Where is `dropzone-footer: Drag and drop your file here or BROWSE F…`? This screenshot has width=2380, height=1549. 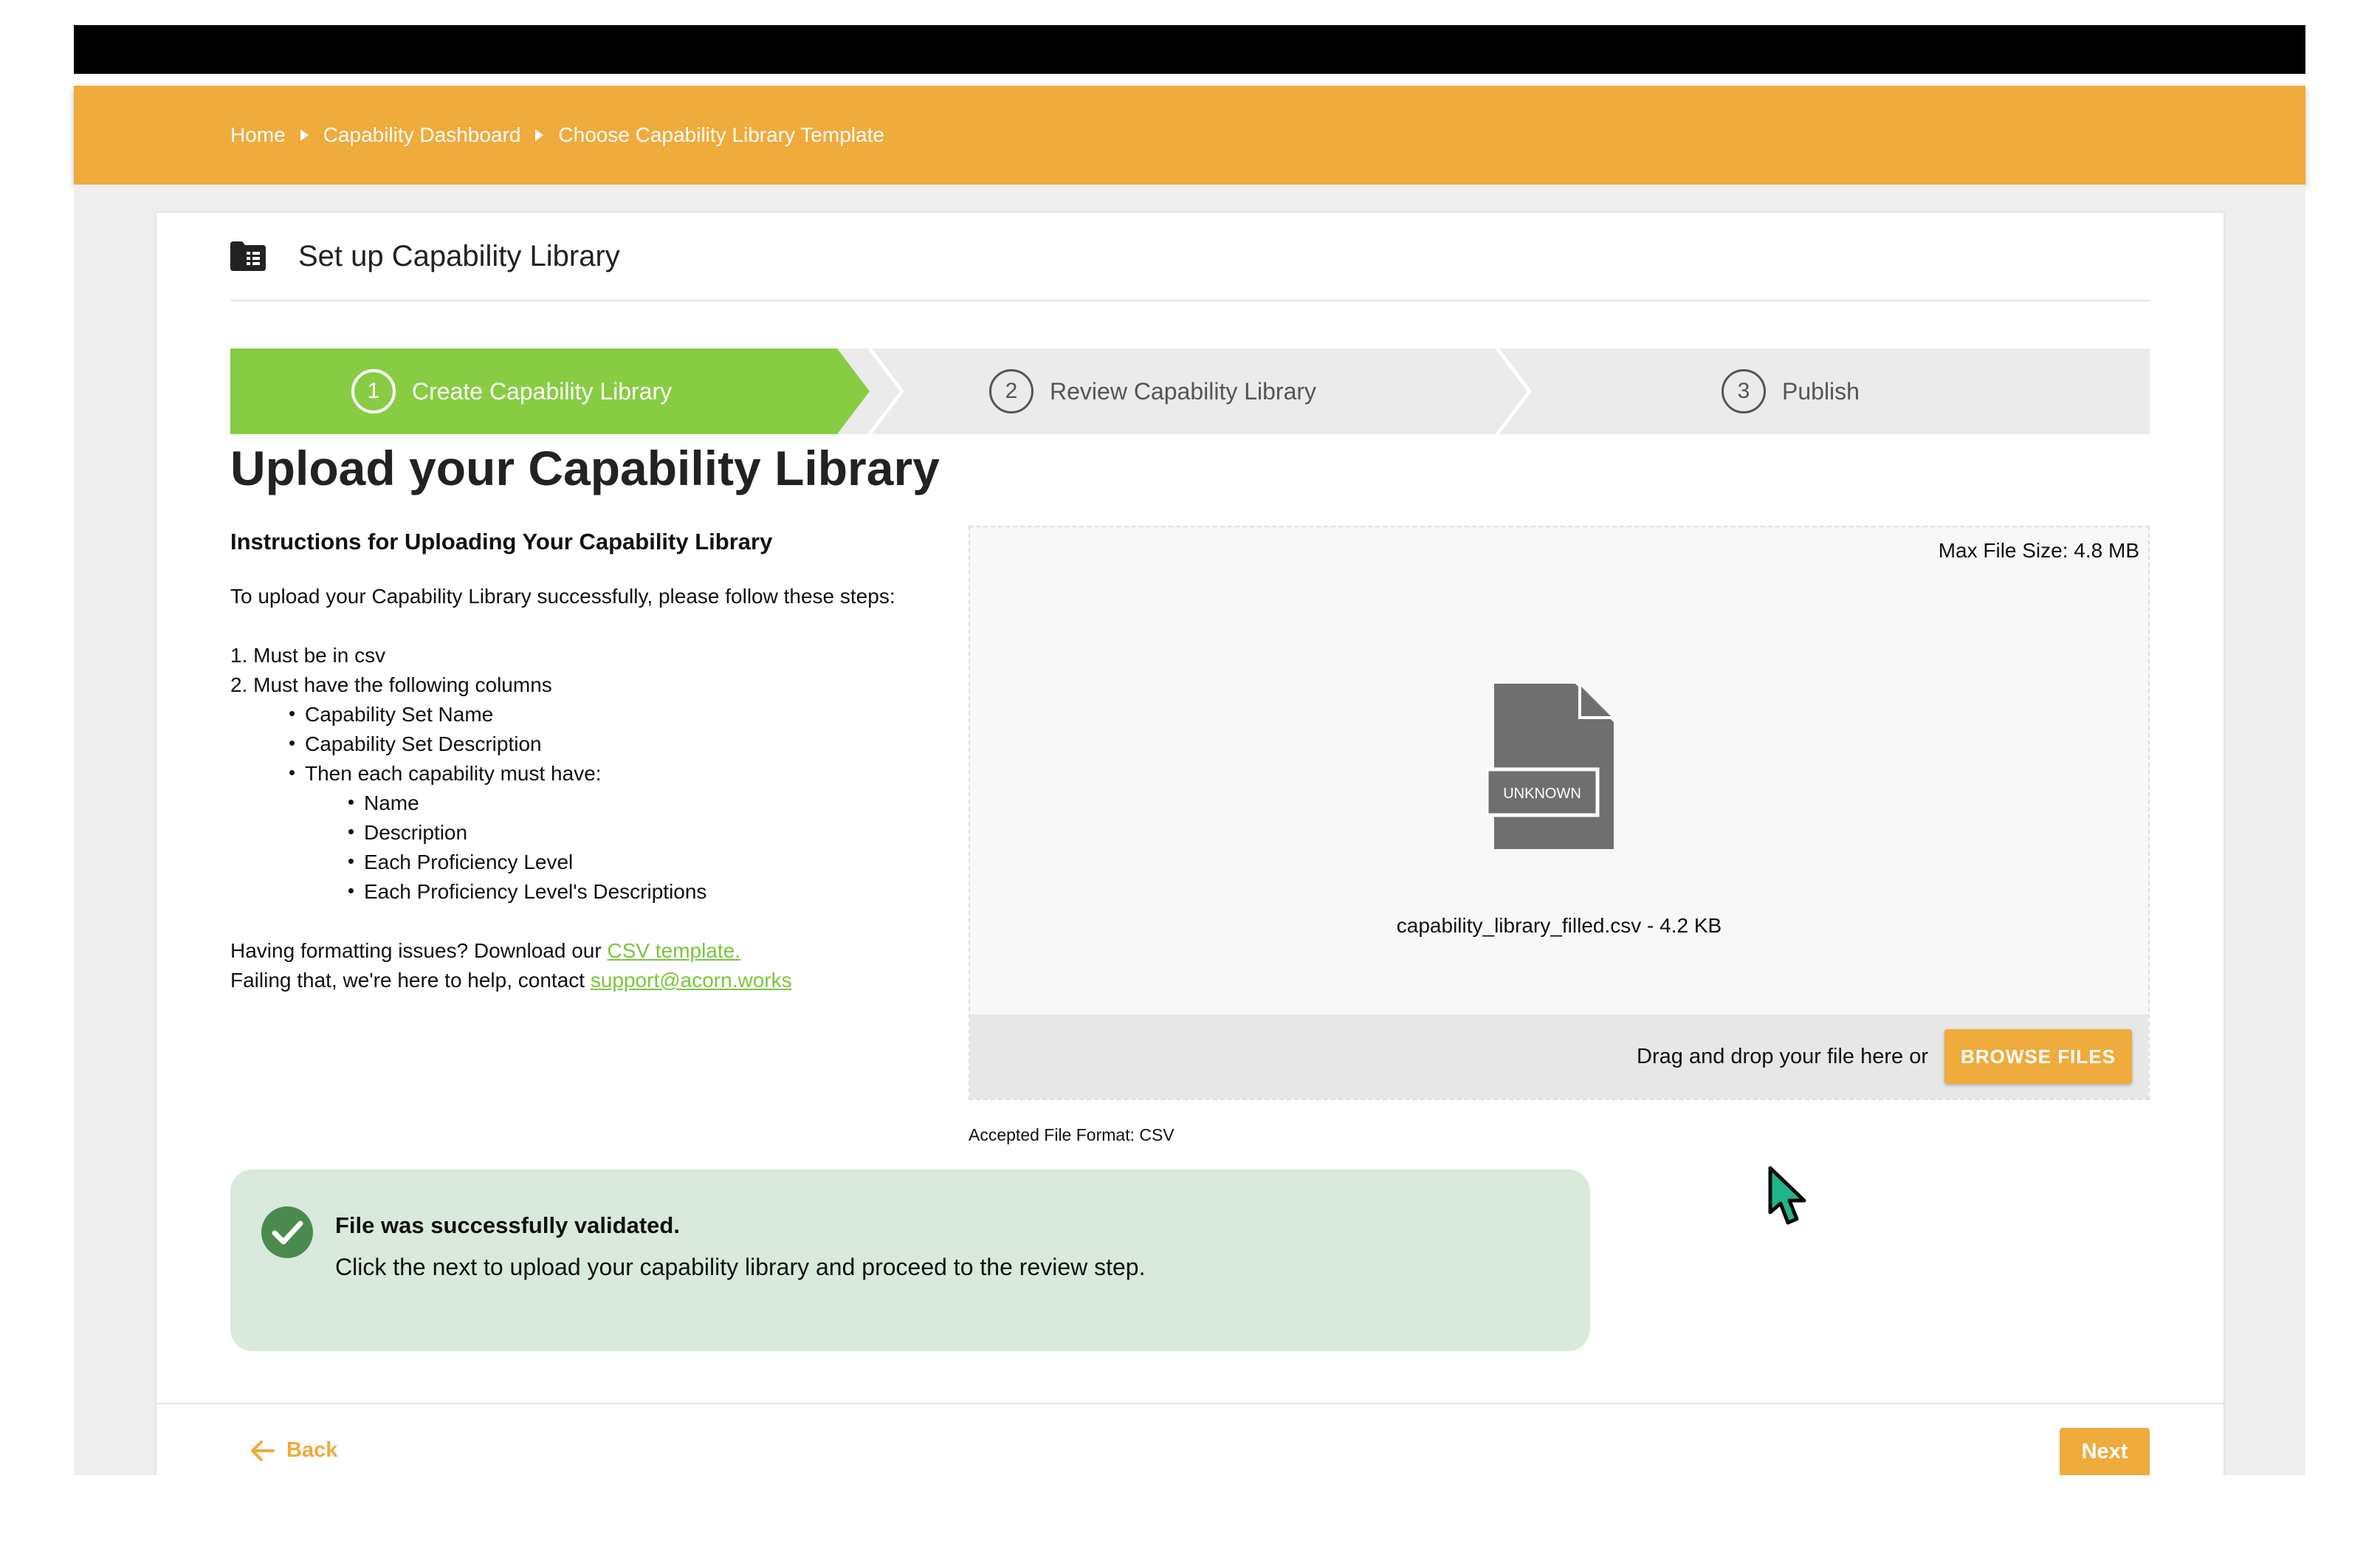 dropzone-footer: Drag and drop your file here or BROWSE F… is located at coordinates (1559, 1056).